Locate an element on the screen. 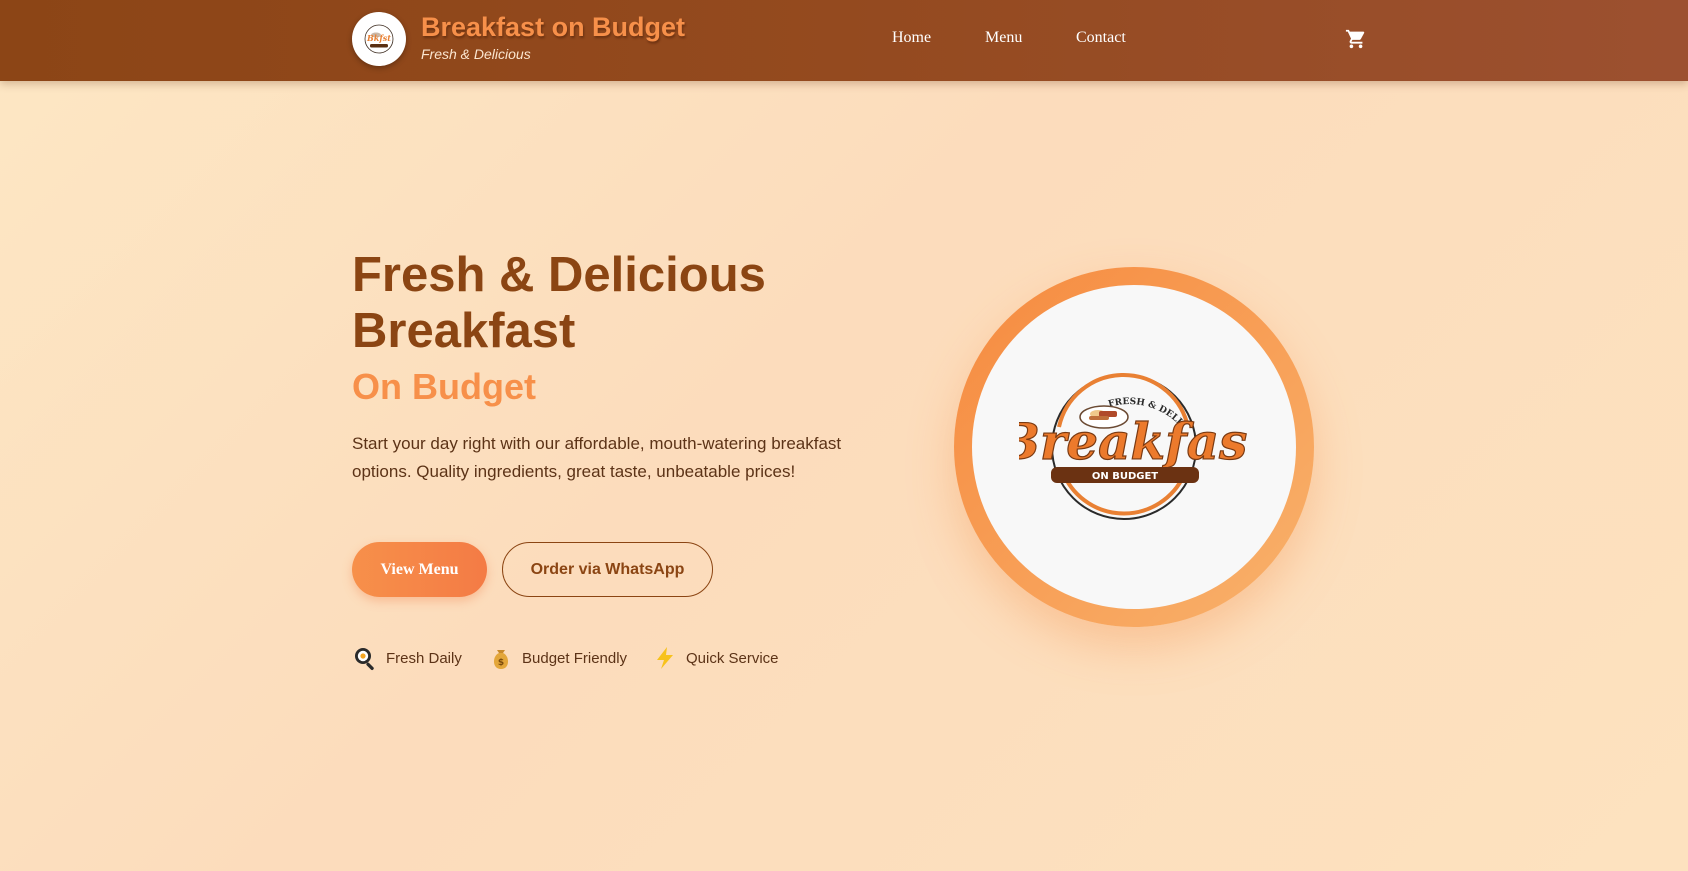 The width and height of the screenshot is (1688, 871). logo-wordmark: Breakfast is located at coordinates (1134, 441).